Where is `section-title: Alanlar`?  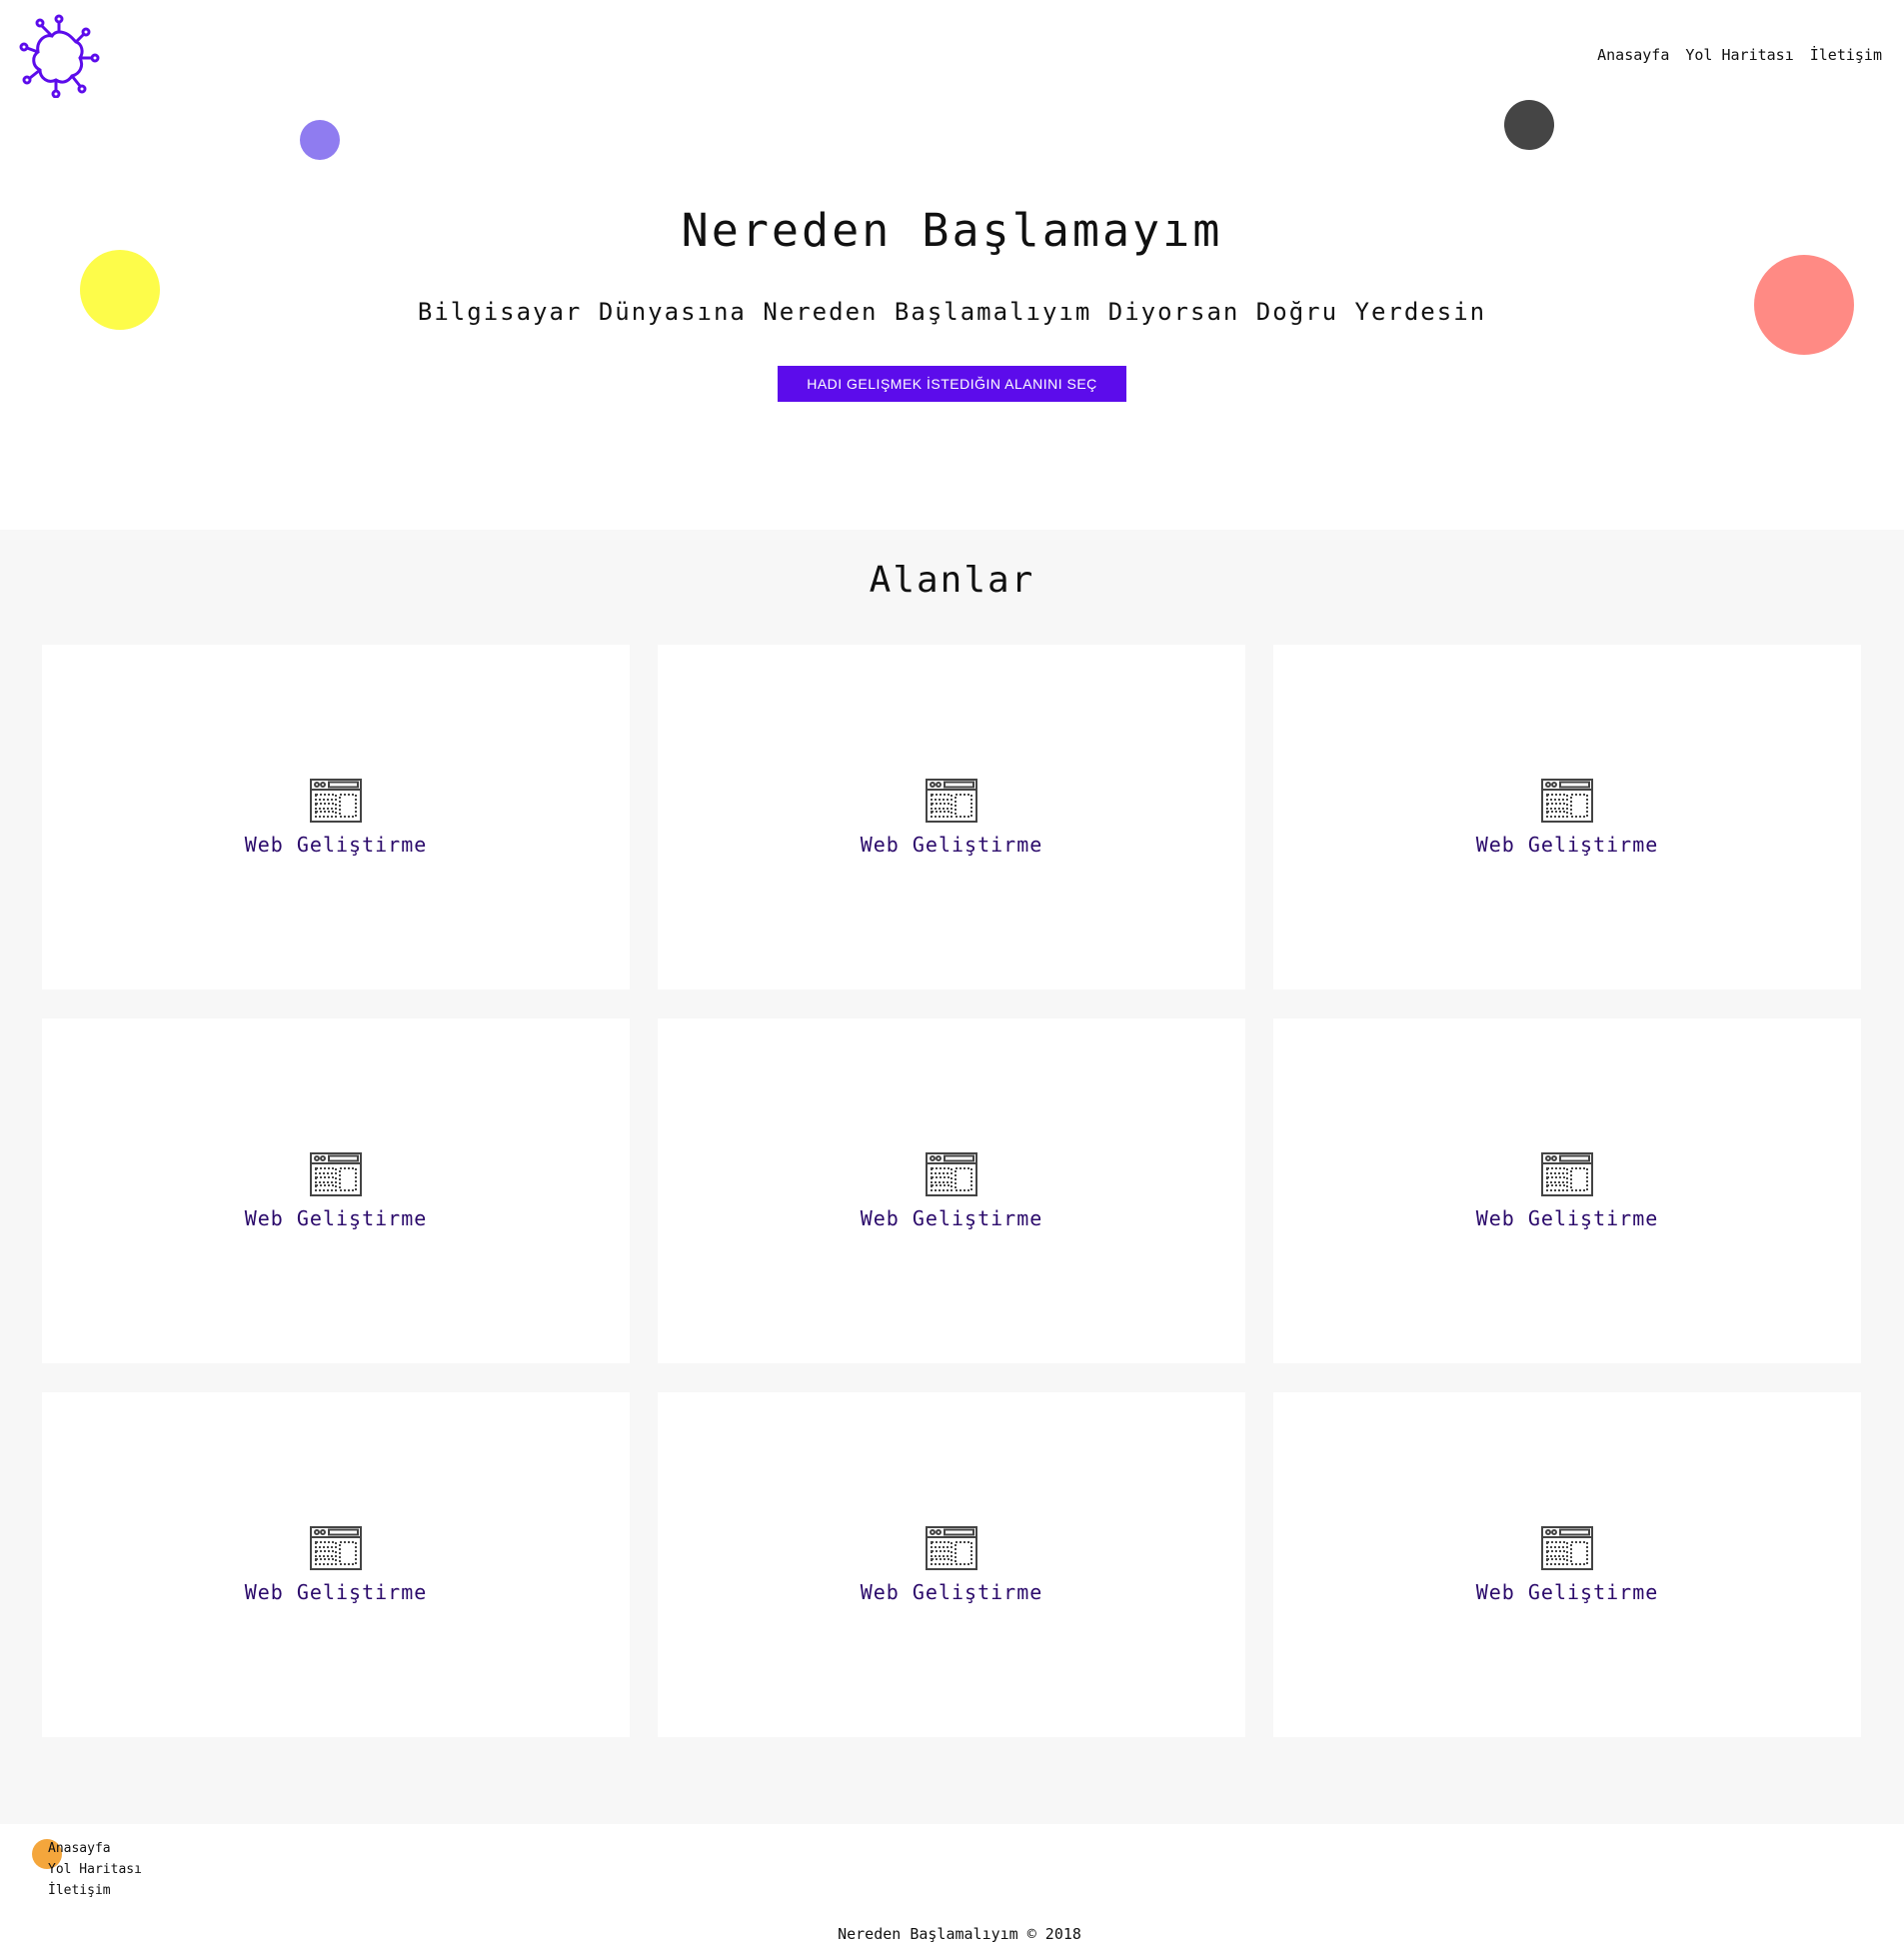
section-title: Alanlar is located at coordinates (952, 581).